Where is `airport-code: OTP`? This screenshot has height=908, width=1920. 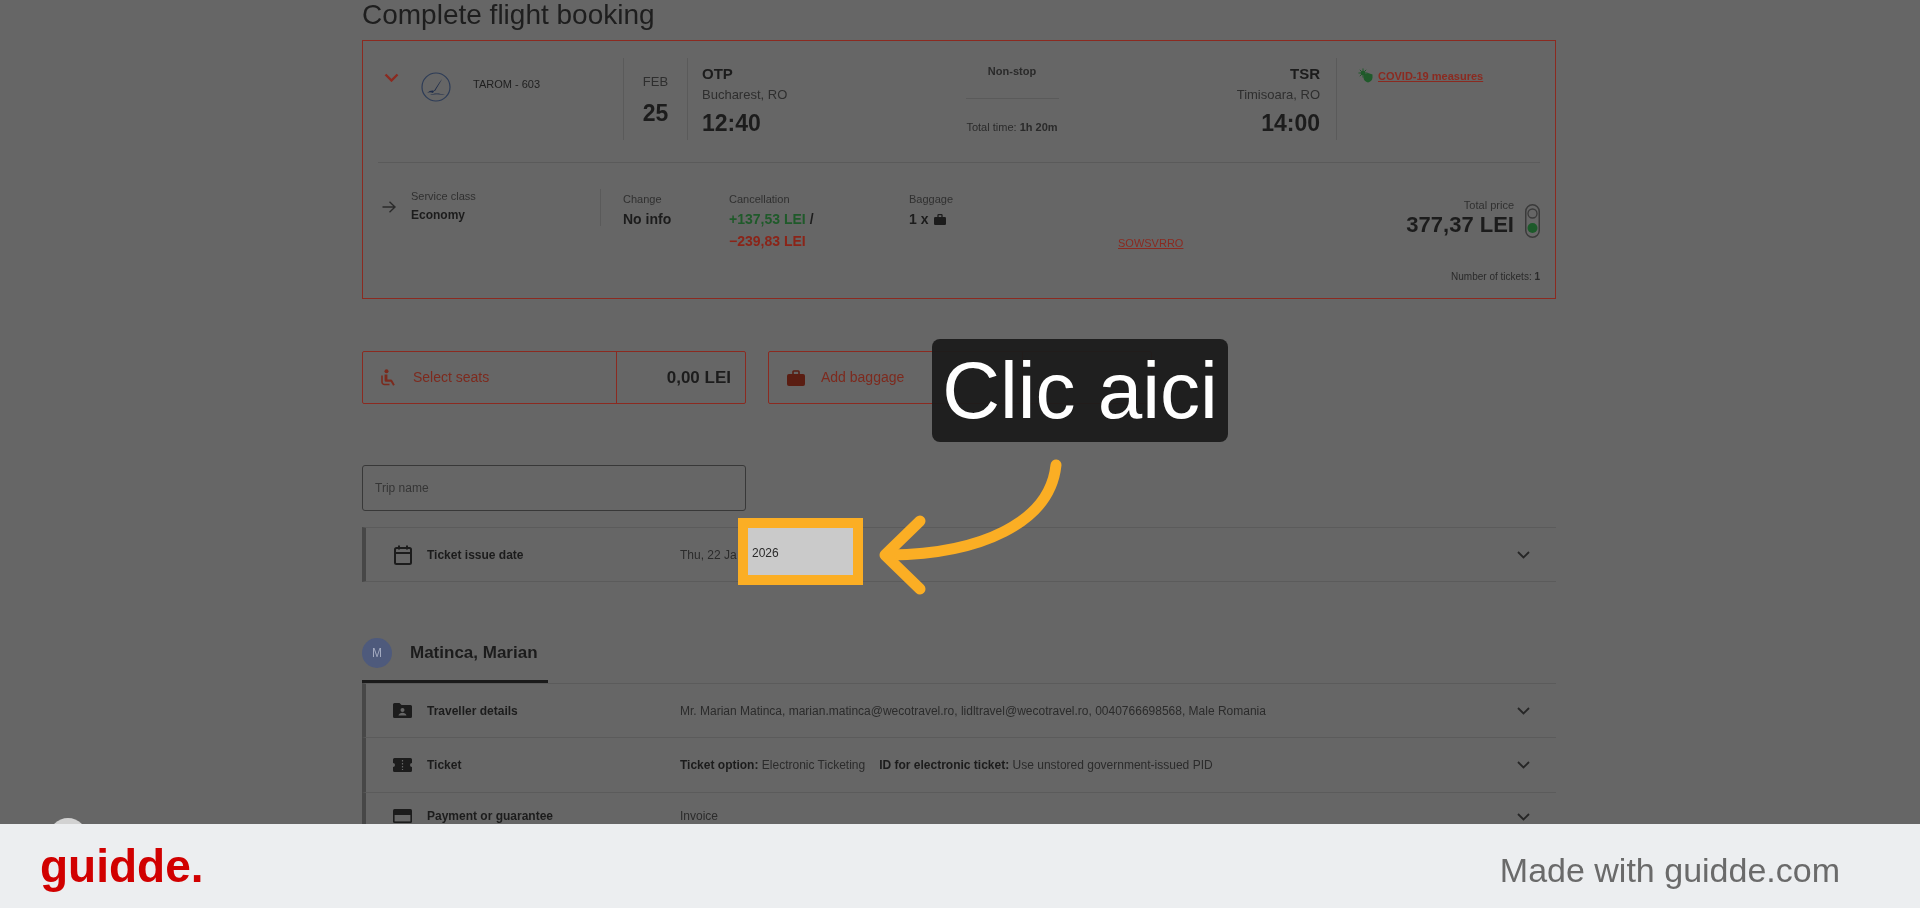
airport-code: OTP is located at coordinates (717, 74).